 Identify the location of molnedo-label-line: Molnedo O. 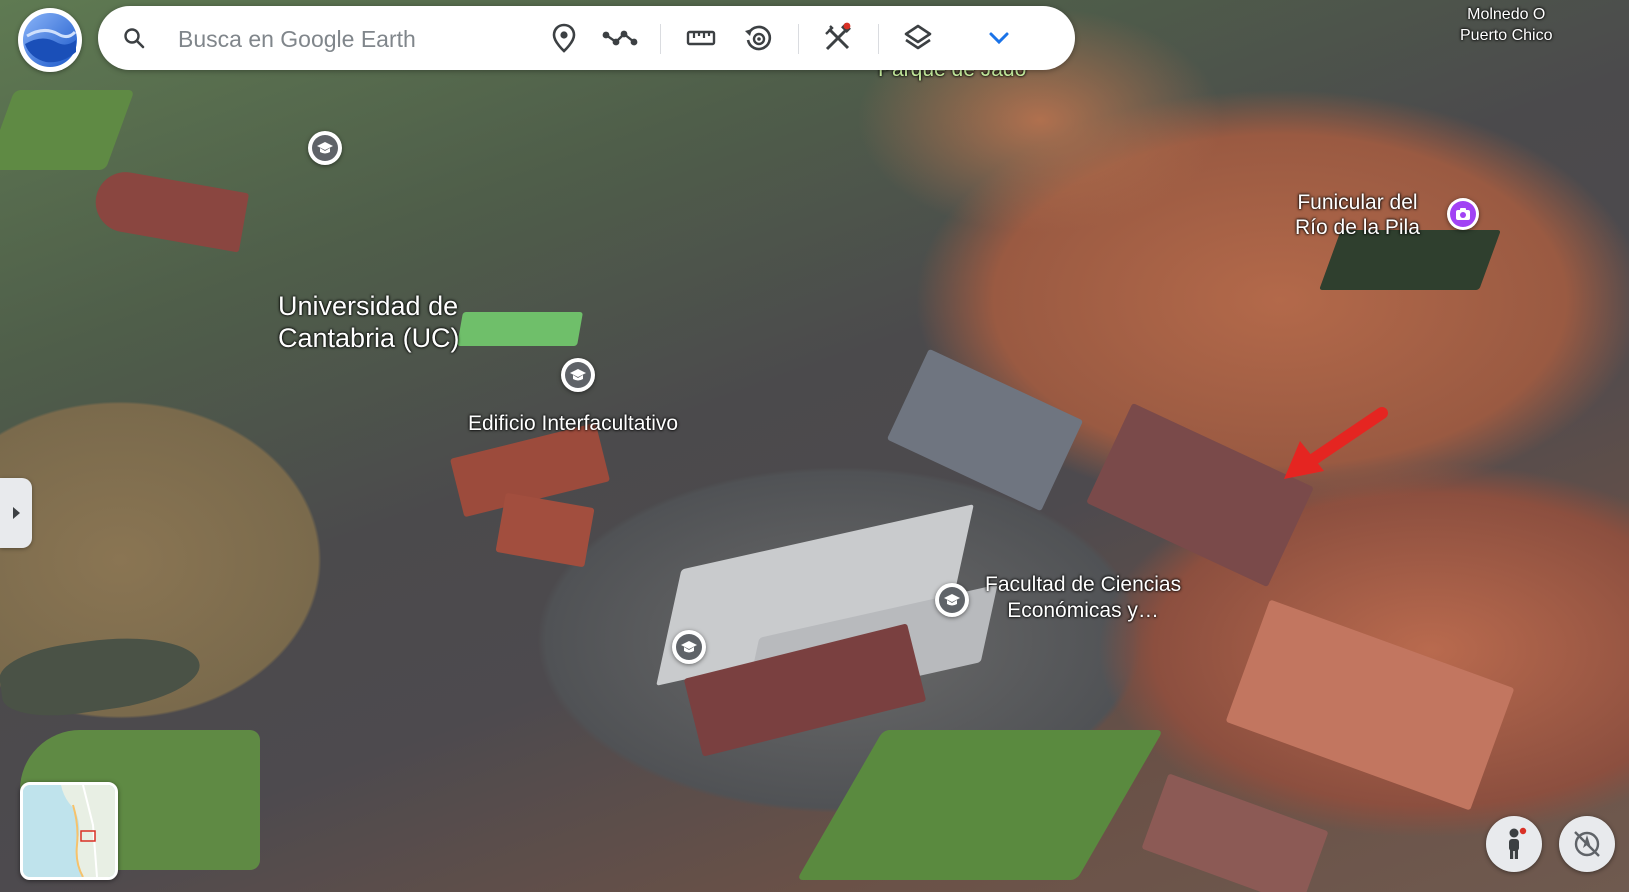
(1506, 14).